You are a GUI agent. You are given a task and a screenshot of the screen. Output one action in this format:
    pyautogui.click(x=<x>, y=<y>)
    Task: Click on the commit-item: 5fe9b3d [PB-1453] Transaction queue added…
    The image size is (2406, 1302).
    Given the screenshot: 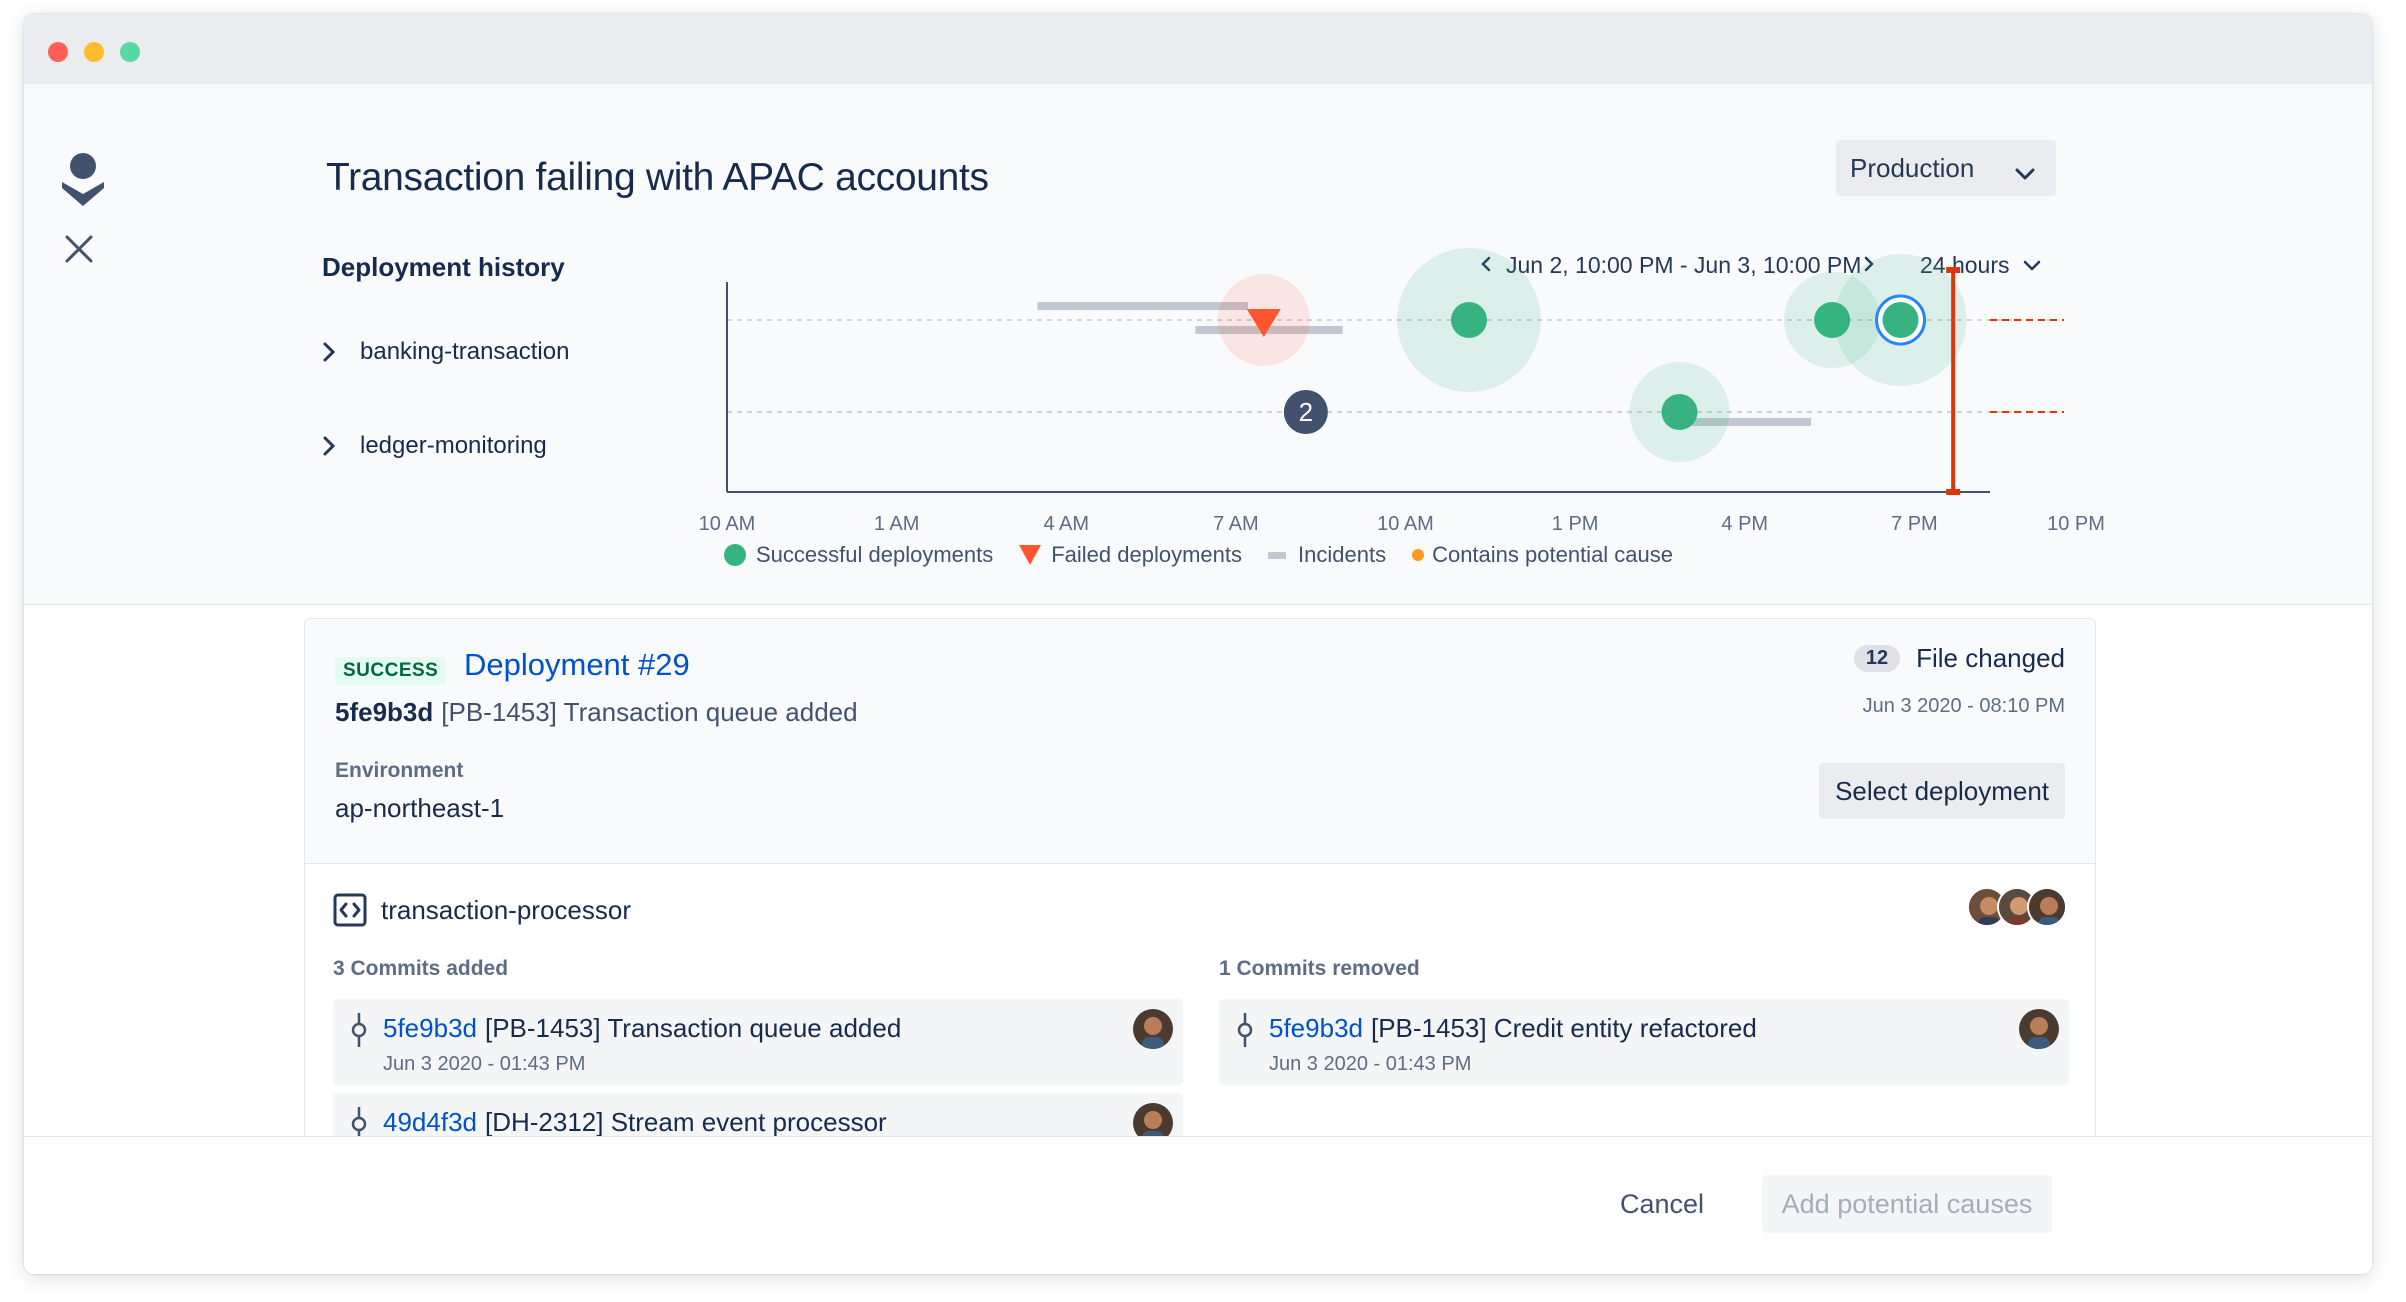 What is the action you would take?
    pyautogui.click(x=758, y=1042)
    